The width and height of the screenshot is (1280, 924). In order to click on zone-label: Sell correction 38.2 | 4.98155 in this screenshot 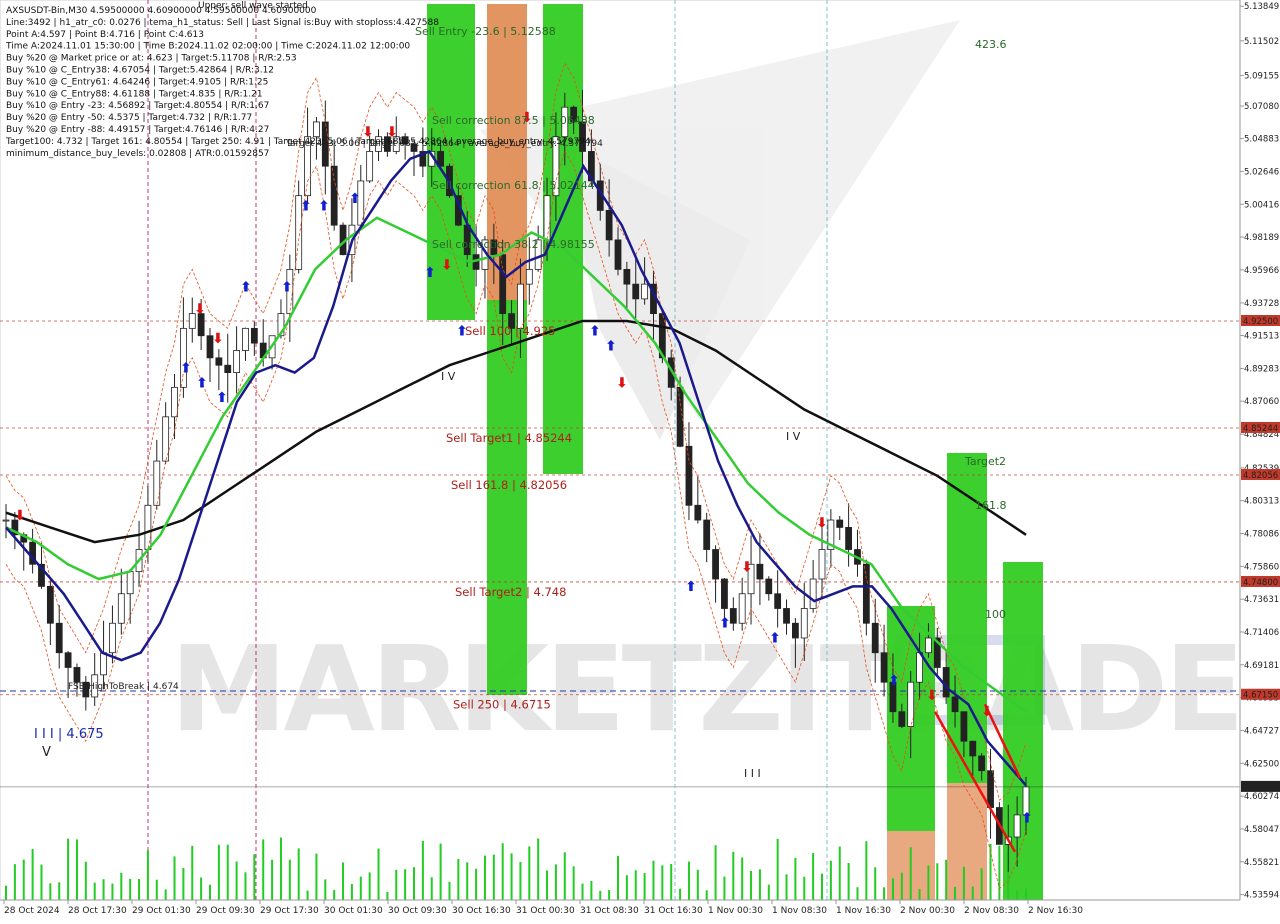, I will do `click(513, 244)`.